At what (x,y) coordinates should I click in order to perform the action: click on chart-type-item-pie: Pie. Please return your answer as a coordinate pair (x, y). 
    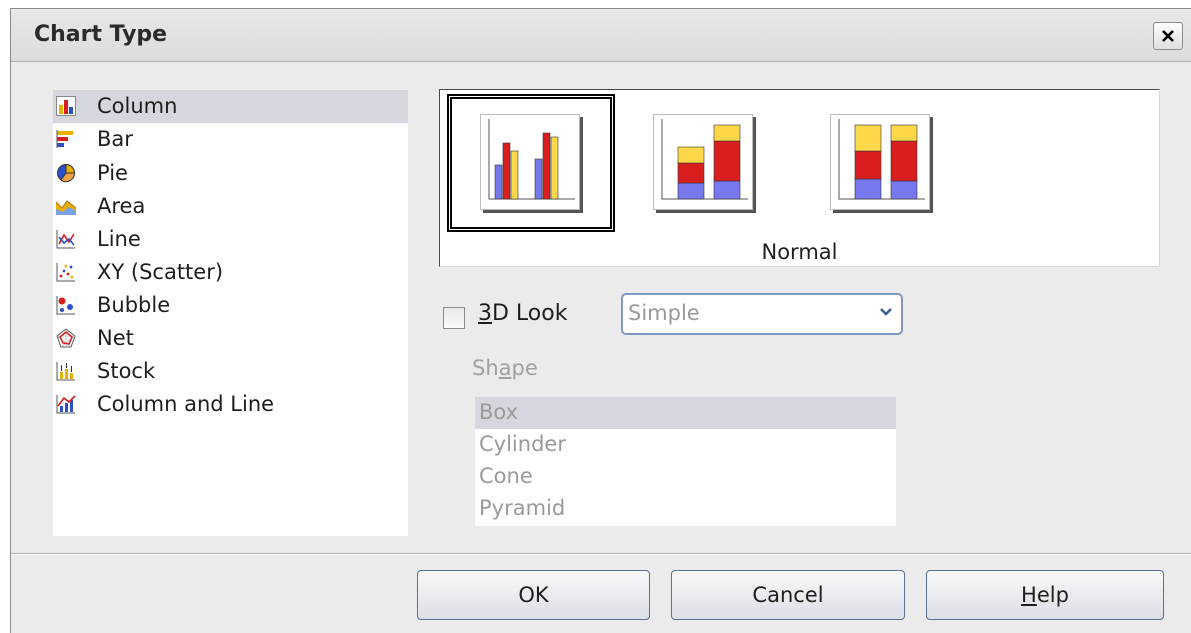
    Looking at the image, I should click on (230, 173).